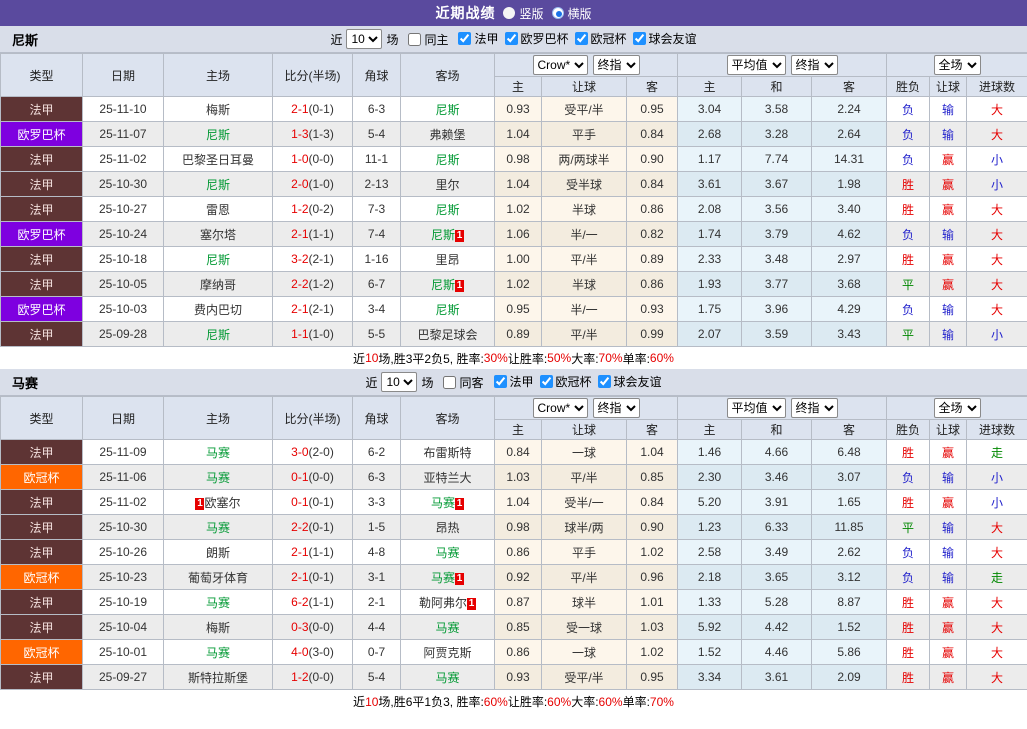 This screenshot has height=729, width=1027. I want to click on result-cell: 负, so click(908, 552).